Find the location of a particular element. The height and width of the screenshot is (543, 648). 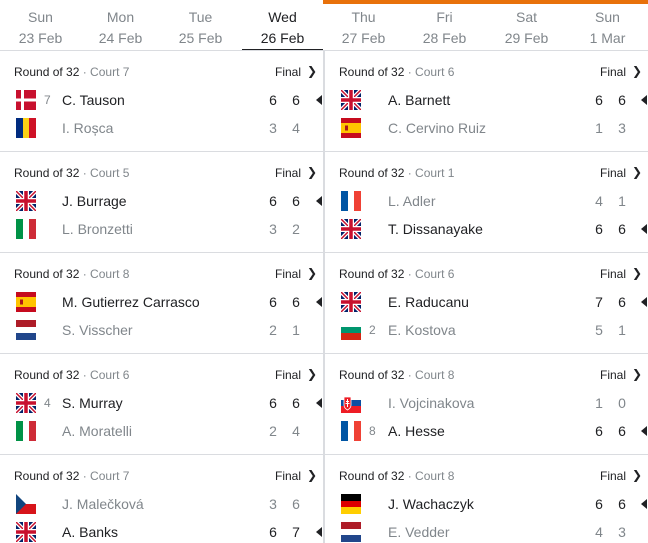

player-seed: 2 is located at coordinates (372, 330).